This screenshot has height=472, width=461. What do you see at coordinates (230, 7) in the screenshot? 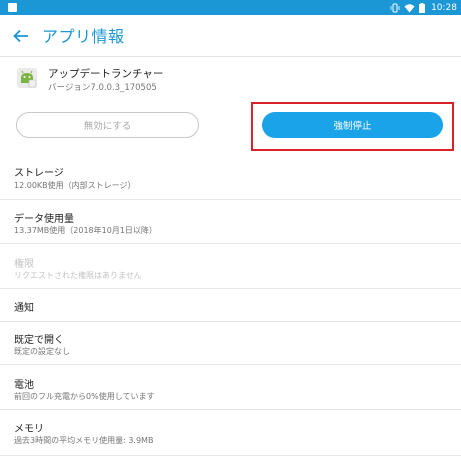
I see `status-bar: 10:28` at bounding box center [230, 7].